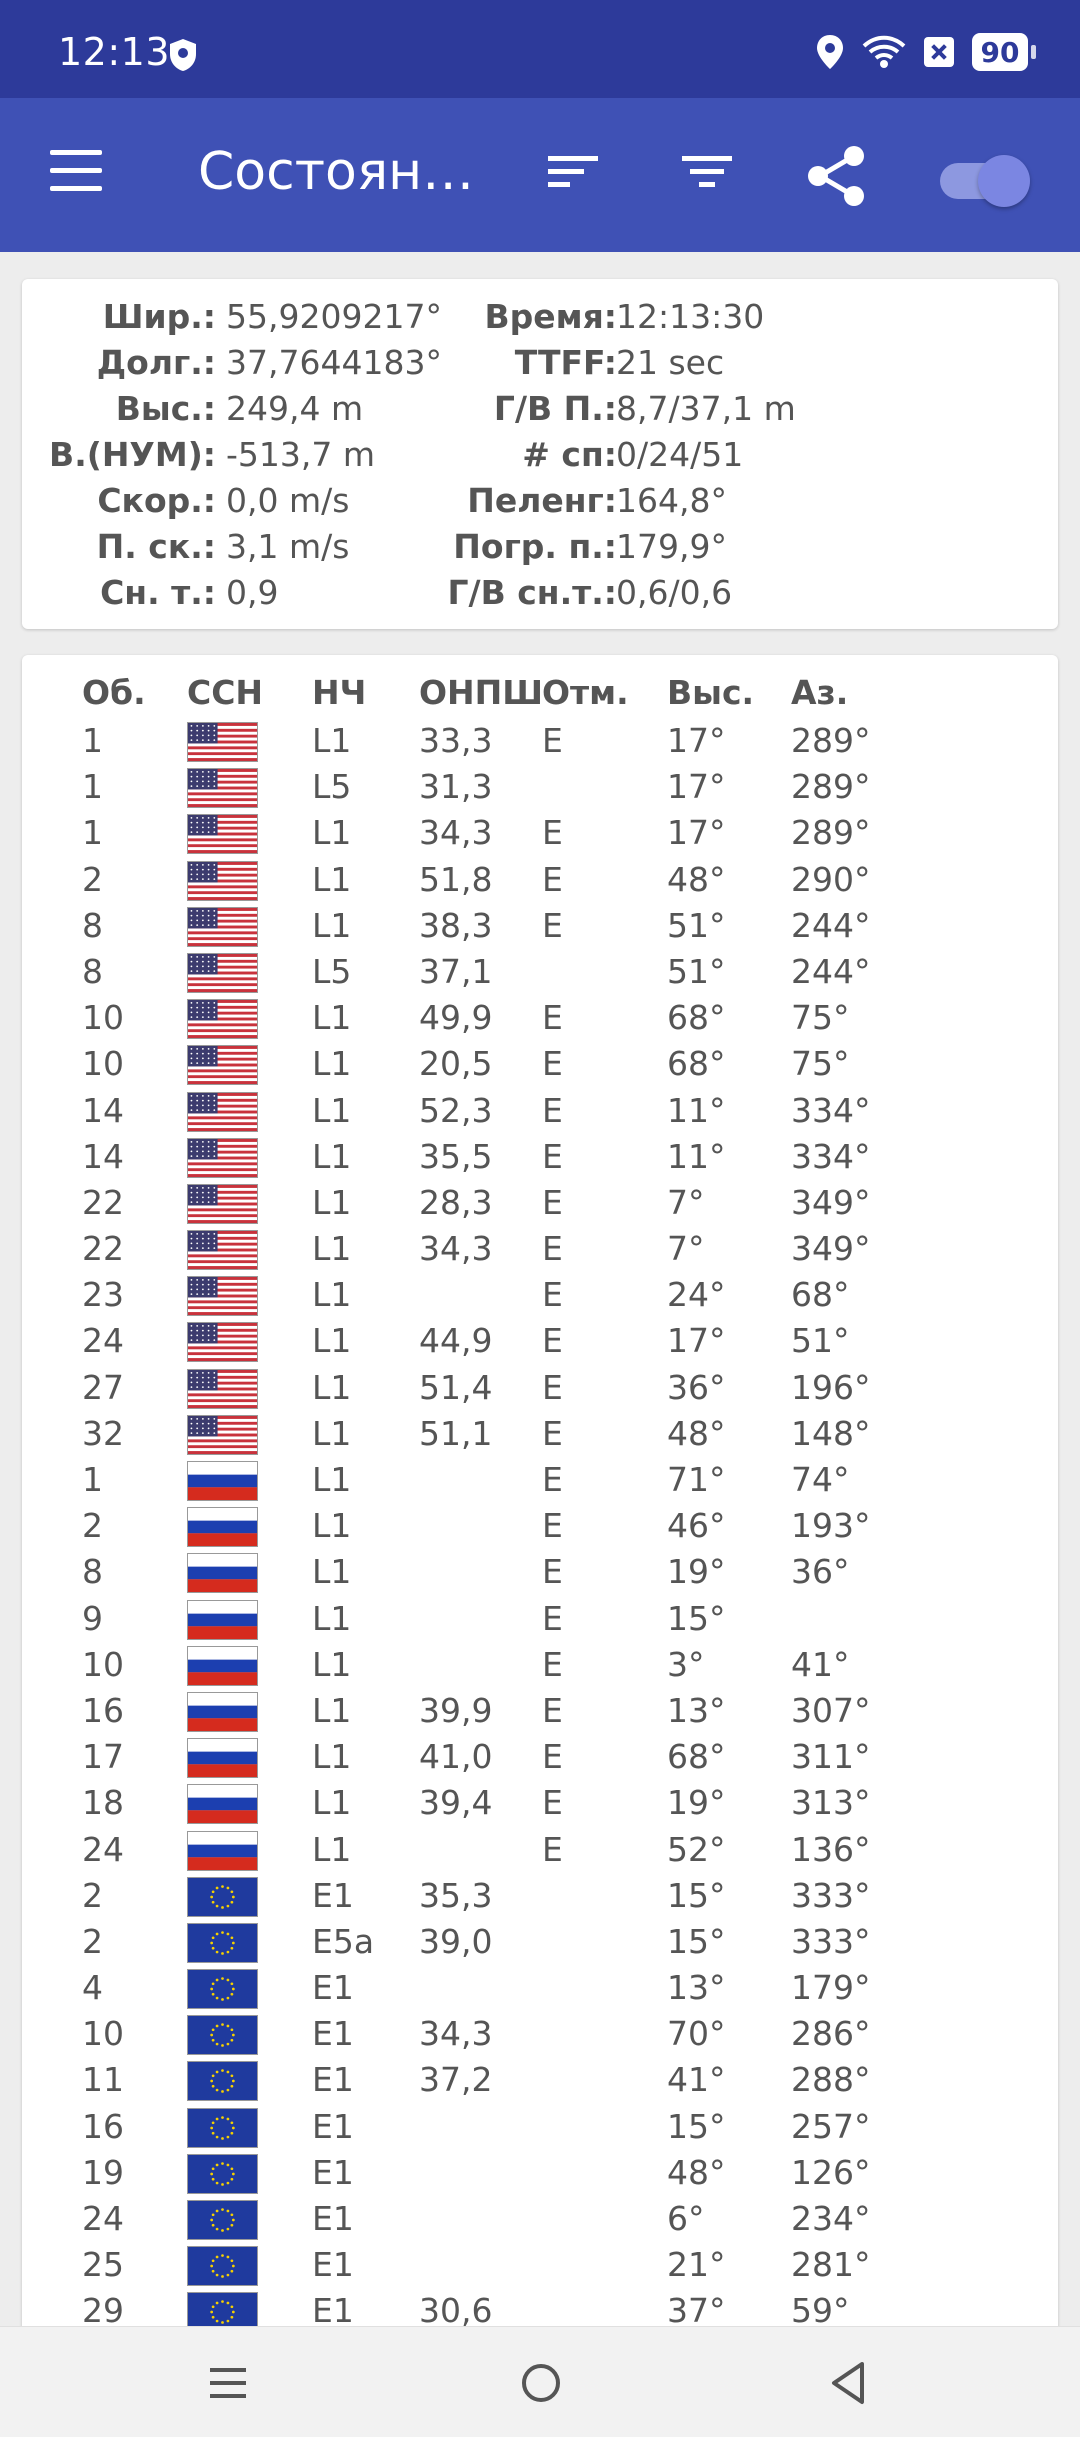 The image size is (1080, 2437). Describe the element at coordinates (540, 1342) in the screenshot. I see `table-row: 24 L1 44,9 E 17° 51°` at that location.